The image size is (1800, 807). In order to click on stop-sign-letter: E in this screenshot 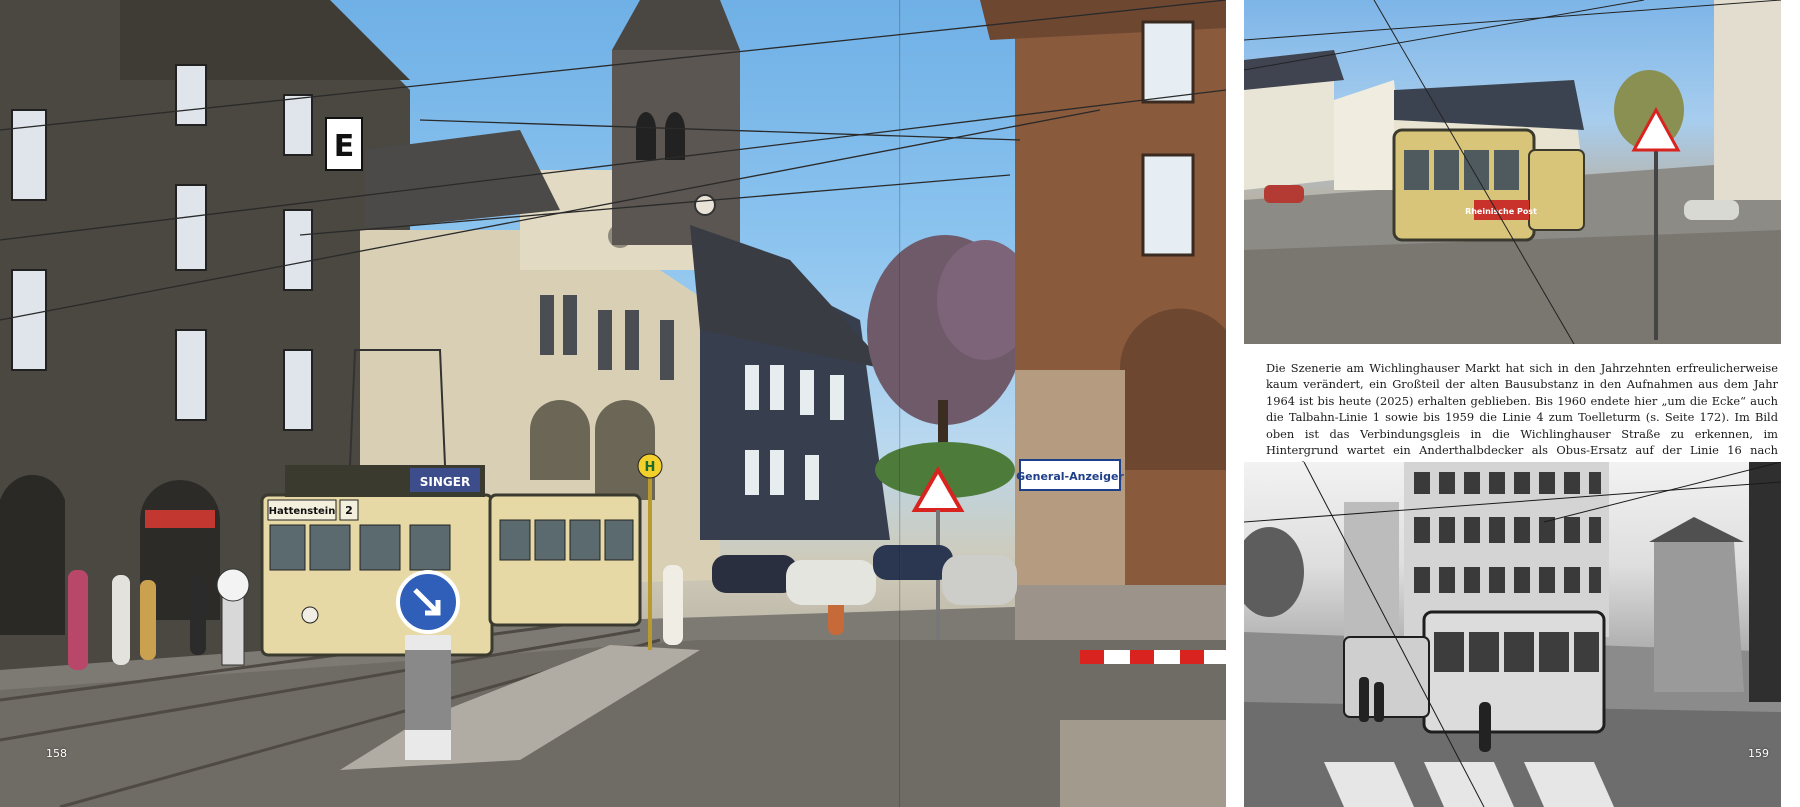, I will do `click(344, 146)`.